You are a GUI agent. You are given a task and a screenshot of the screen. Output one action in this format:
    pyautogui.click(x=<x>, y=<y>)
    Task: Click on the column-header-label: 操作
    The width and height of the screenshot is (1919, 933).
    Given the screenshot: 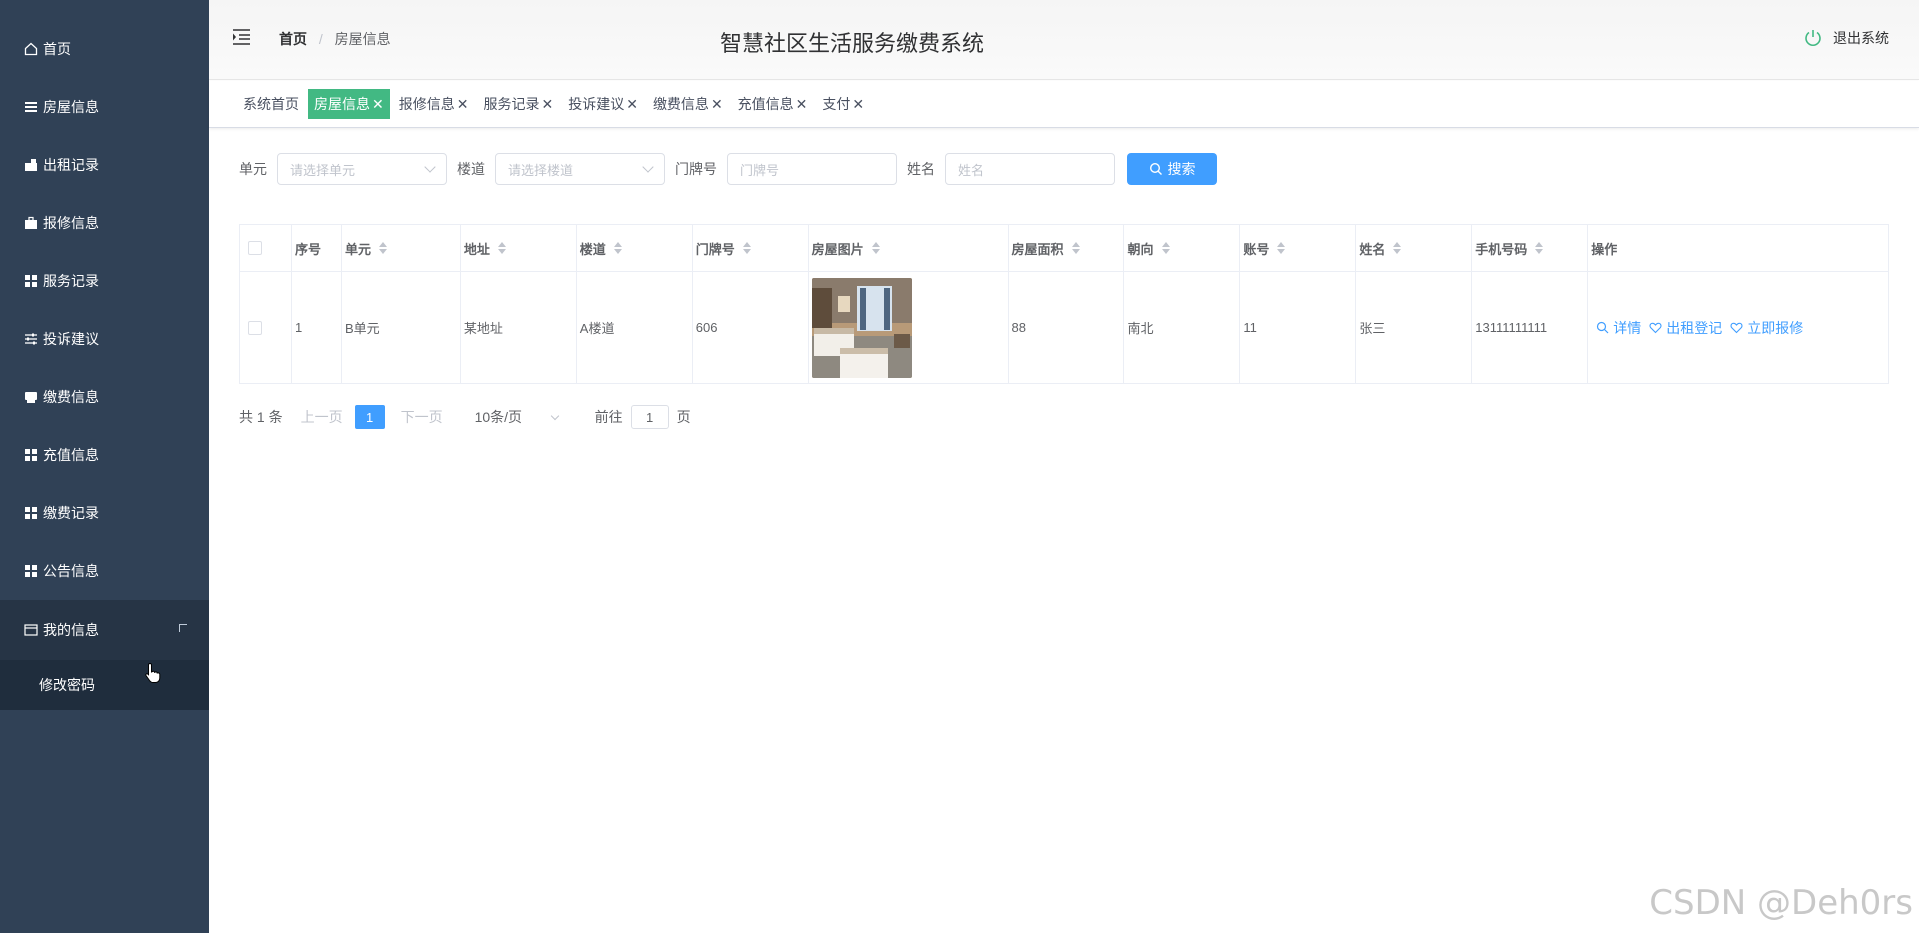 What is the action you would take?
    pyautogui.click(x=1604, y=249)
    